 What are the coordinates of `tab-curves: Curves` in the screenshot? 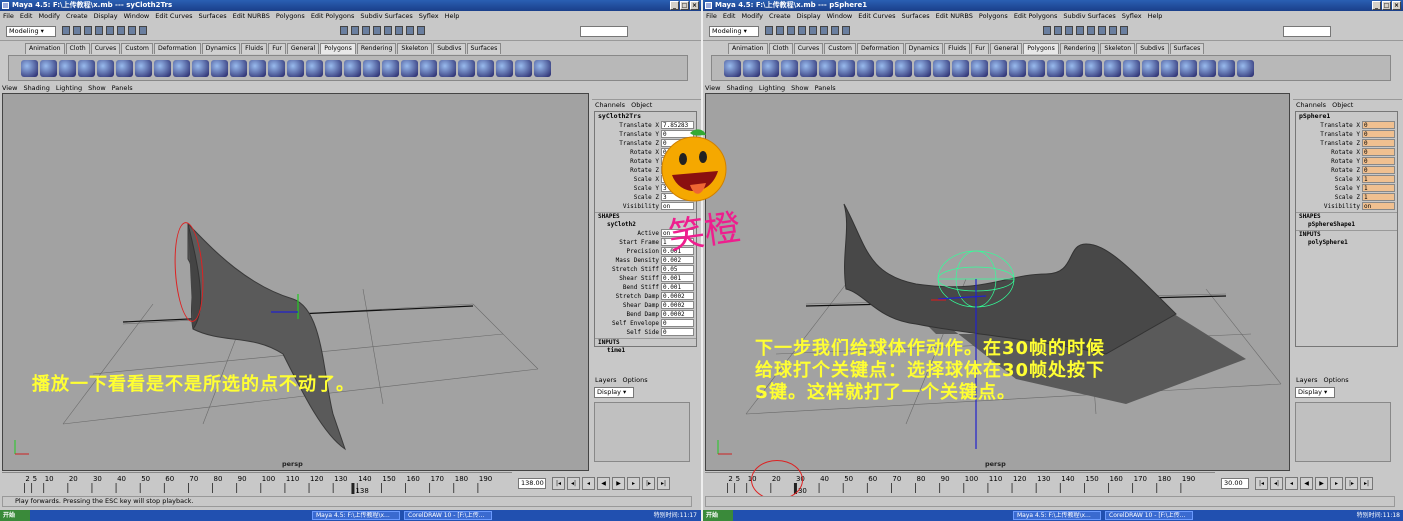 It's located at (105, 48).